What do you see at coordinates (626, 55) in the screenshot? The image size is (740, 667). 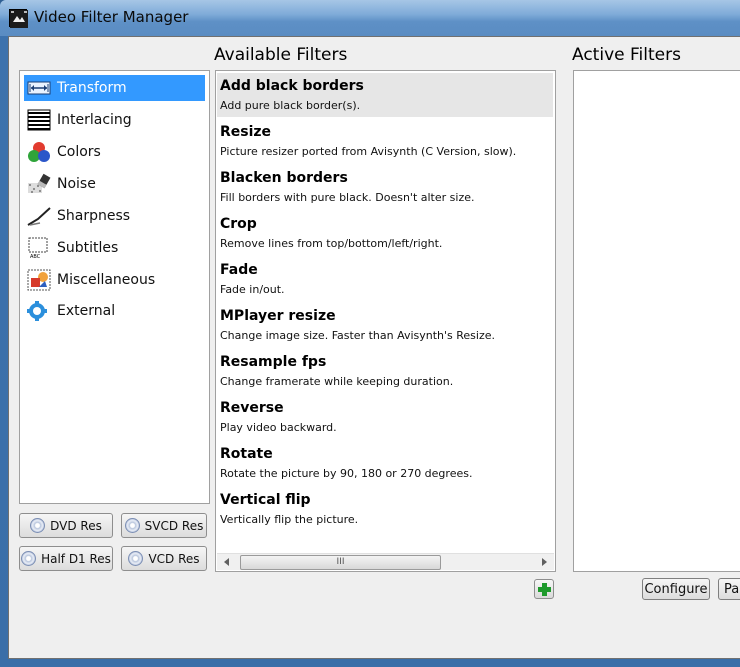 I see `active-filters-heading: Active Filters` at bounding box center [626, 55].